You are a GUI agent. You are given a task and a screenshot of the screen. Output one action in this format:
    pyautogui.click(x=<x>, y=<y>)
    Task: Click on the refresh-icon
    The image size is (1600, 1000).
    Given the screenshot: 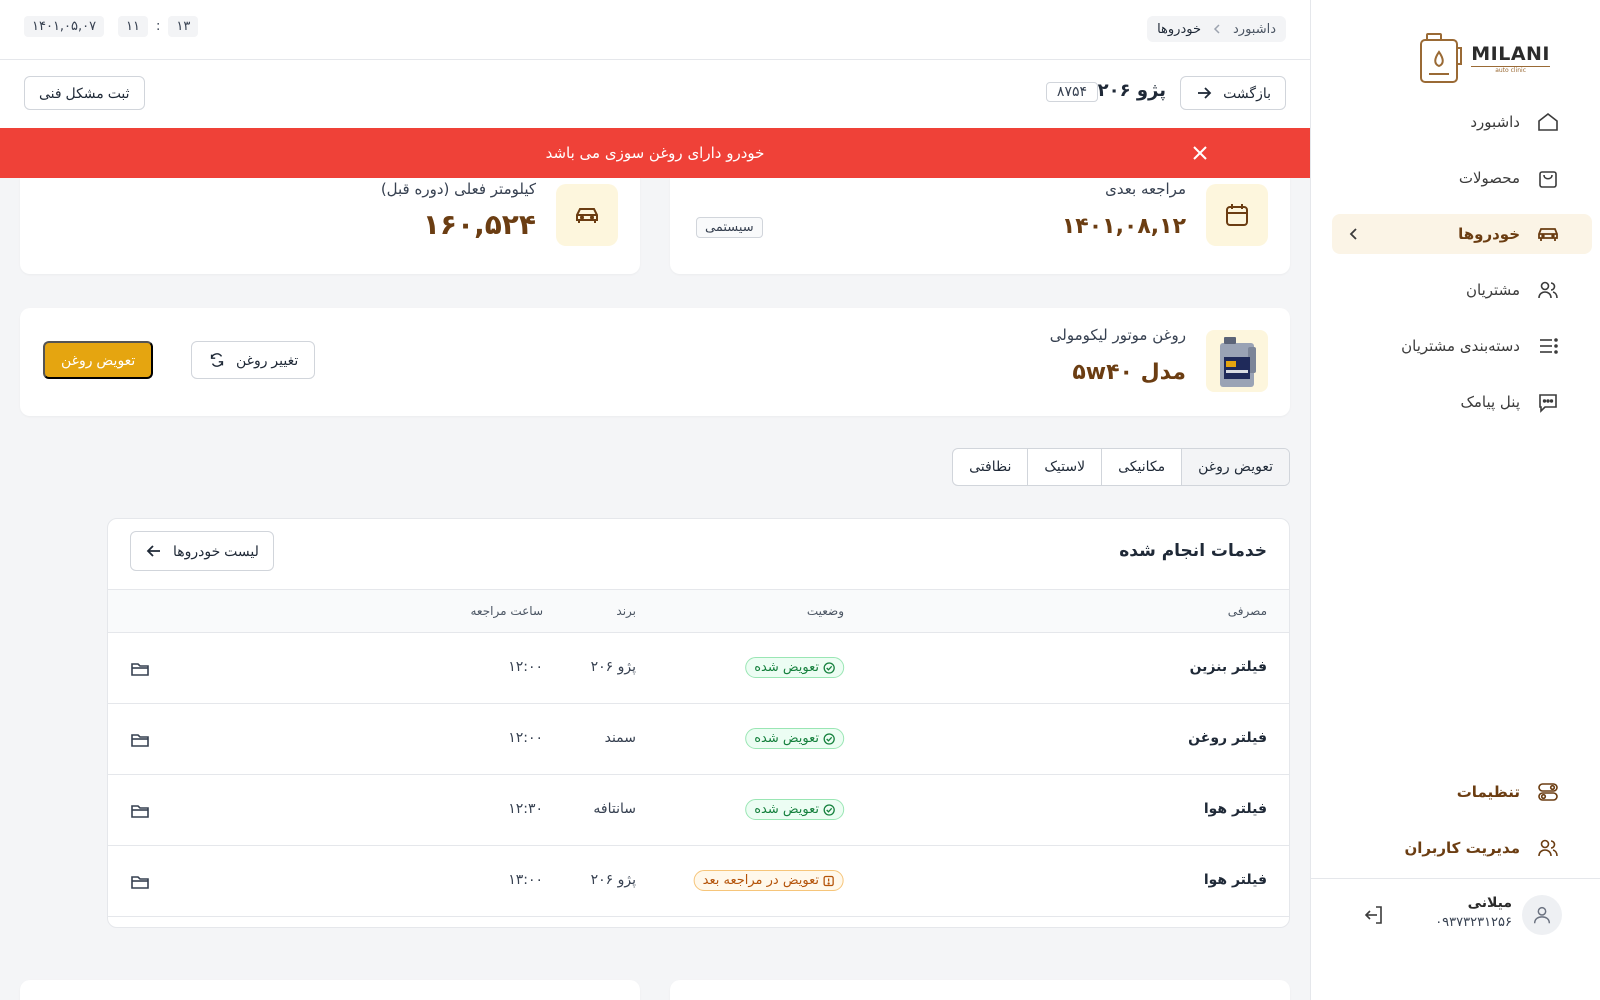 What is the action you would take?
    pyautogui.click(x=217, y=360)
    